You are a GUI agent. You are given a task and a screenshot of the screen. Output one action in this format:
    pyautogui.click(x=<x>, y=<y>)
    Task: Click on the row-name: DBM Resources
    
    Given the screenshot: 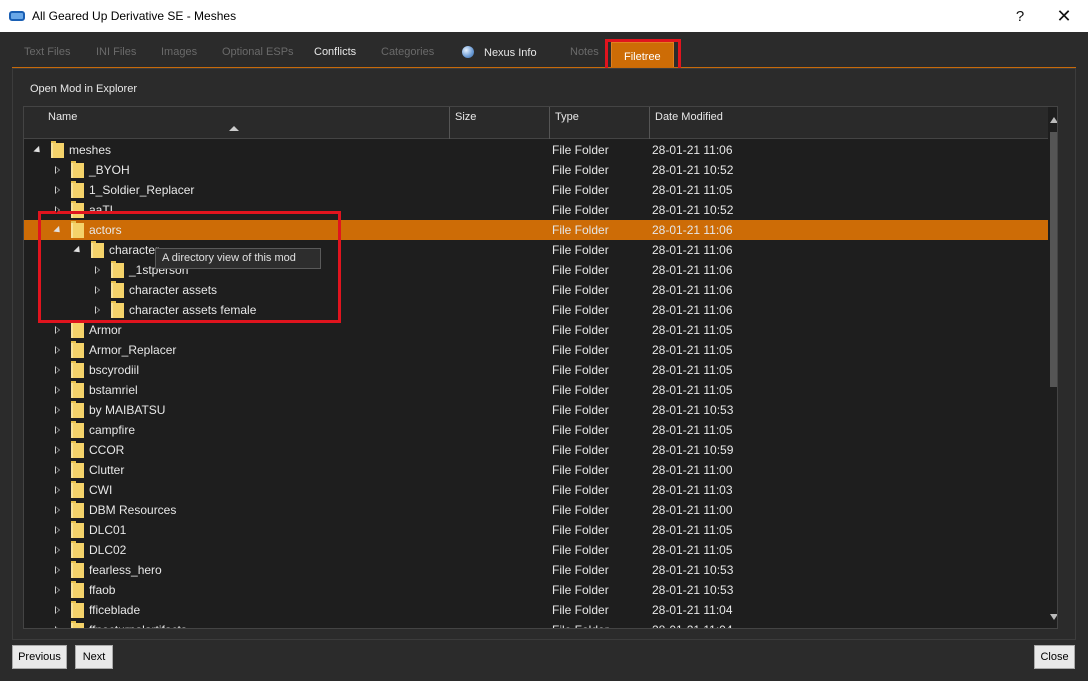 What is the action you would take?
    pyautogui.click(x=133, y=510)
    